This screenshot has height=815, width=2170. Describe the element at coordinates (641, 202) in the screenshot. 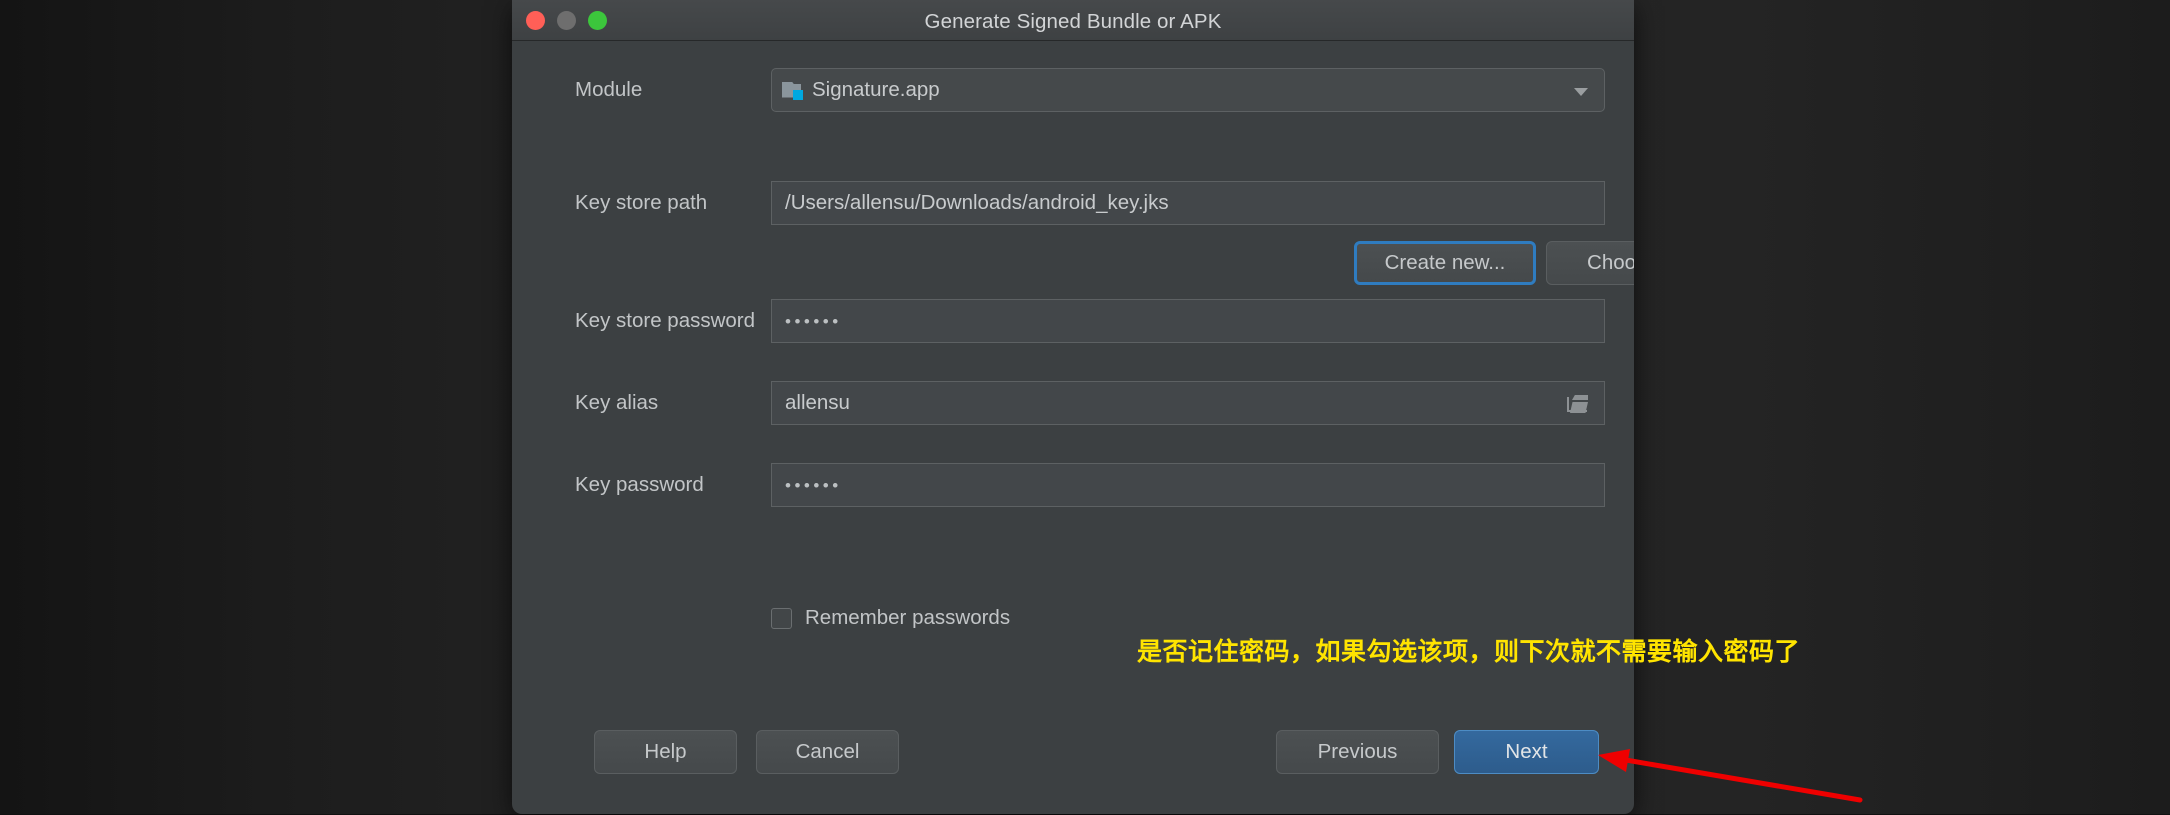

I see `key-store-path-label: Key store path` at that location.